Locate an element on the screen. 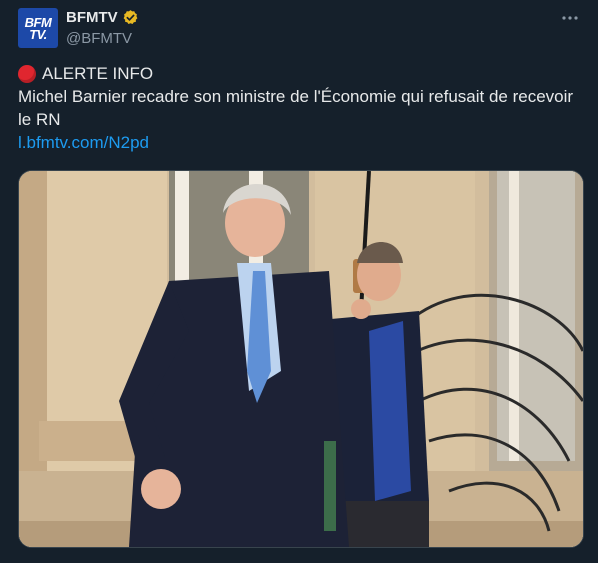 Image resolution: width=598 pixels, height=563 pixels. red-circle-icon is located at coordinates (27, 73).